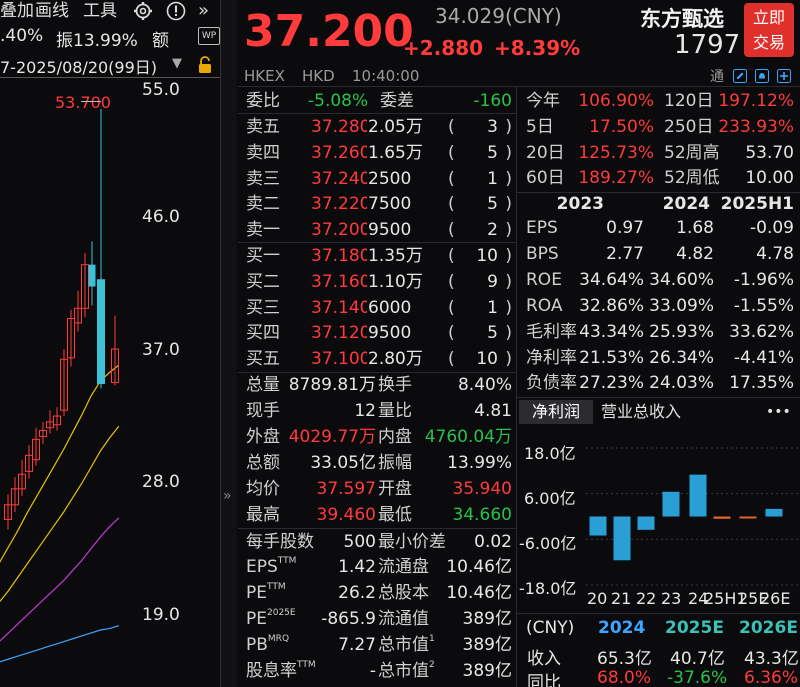 The width and height of the screenshot is (800, 687). Describe the element at coordinates (332, 385) in the screenshot. I see `stat-value: 8789.81万` at that location.